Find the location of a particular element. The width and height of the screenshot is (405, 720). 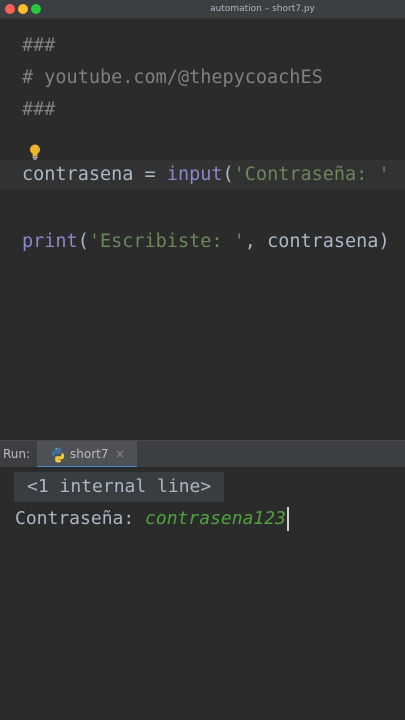

function-token: print is located at coordinates (50, 241).